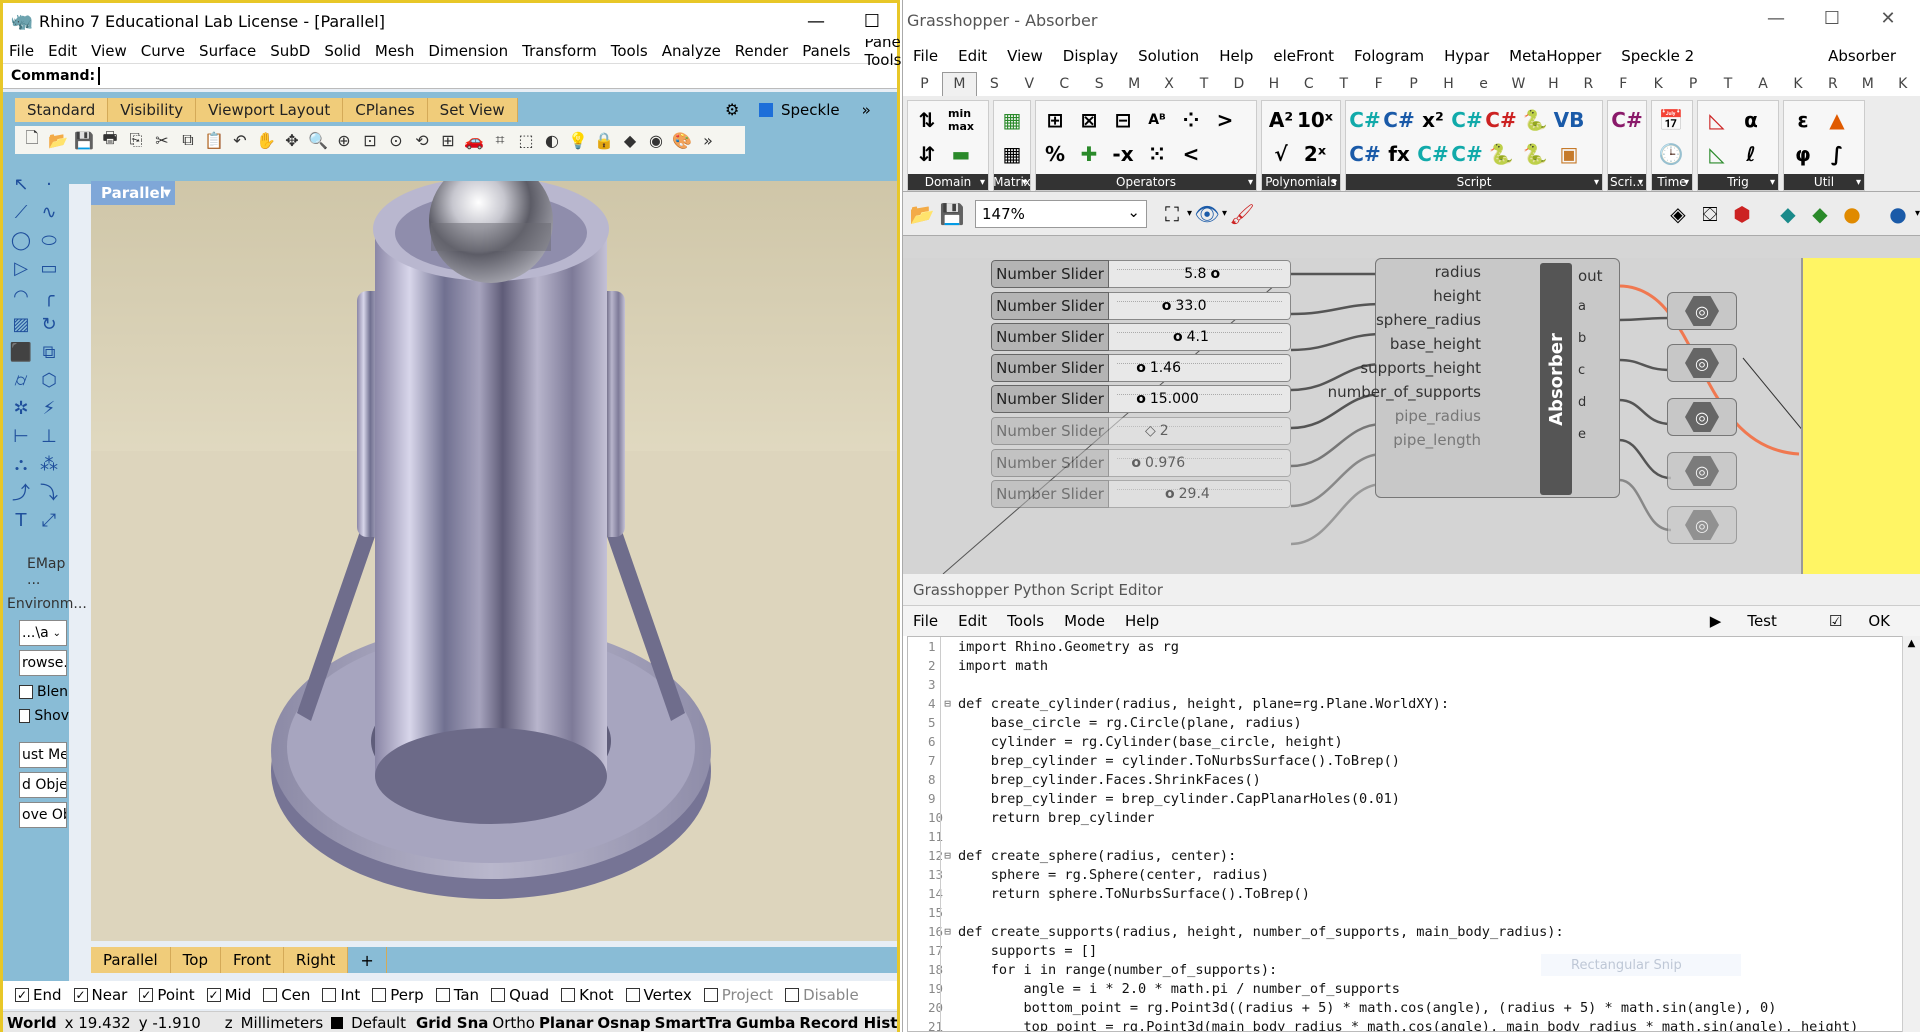 The image size is (1920, 1032). What do you see at coordinates (292, 140) in the screenshot?
I see `move-icon: ✥` at bounding box center [292, 140].